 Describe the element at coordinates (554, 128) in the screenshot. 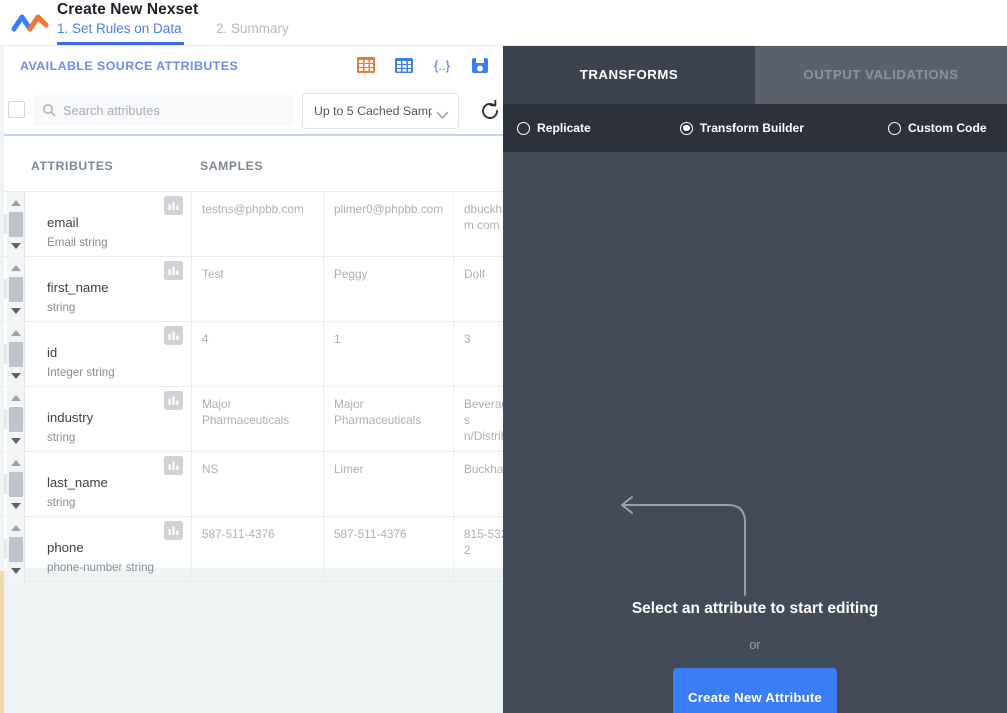

I see `radio-replicate: Replicate` at that location.